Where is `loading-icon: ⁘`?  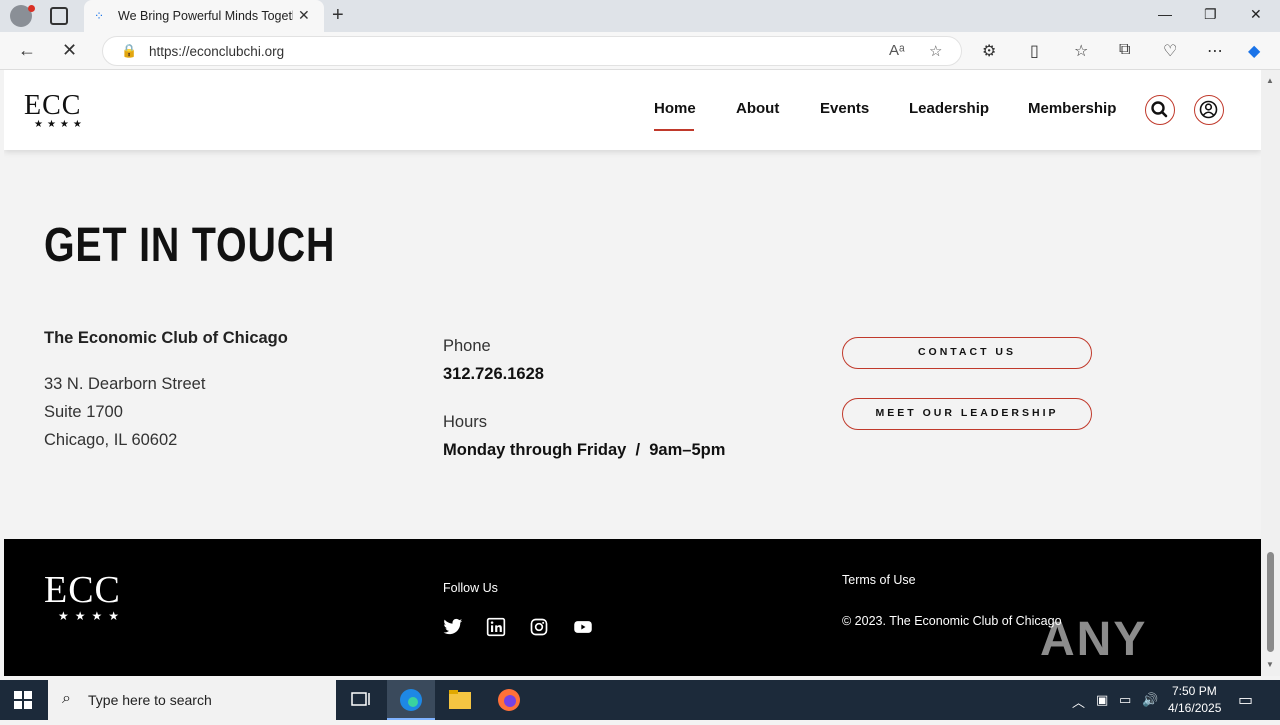 loading-icon: ⁘ is located at coordinates (99, 16).